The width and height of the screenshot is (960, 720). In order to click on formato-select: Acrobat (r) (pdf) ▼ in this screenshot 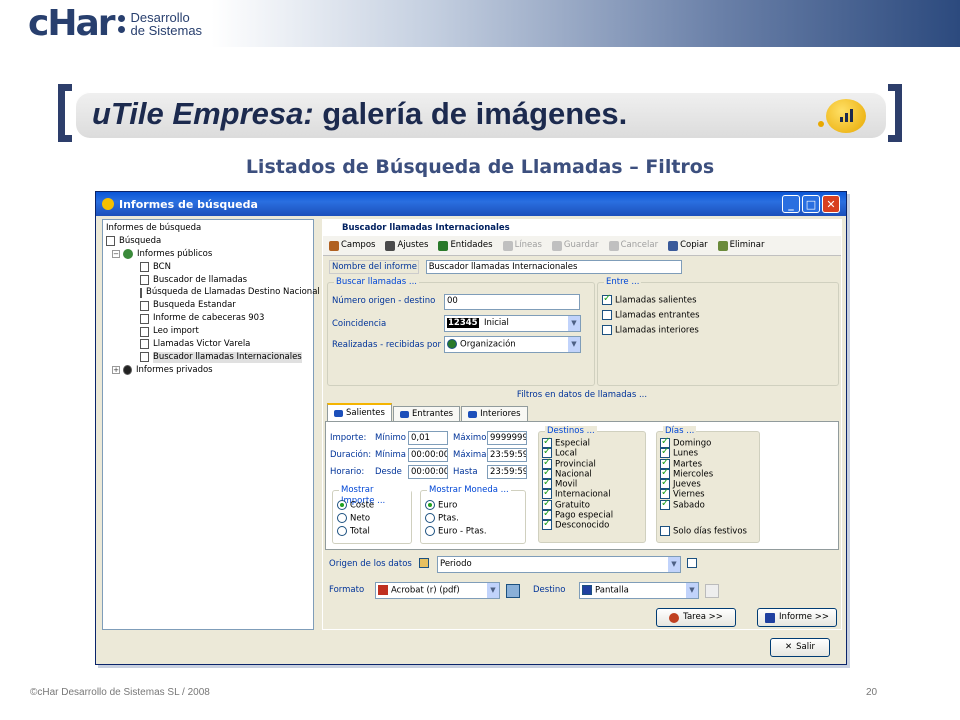, I will do `click(437, 590)`.